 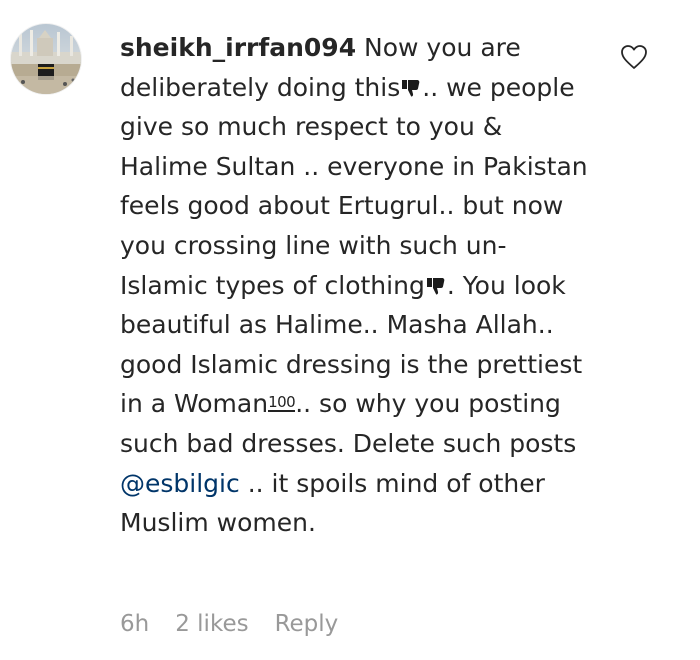 I want to click on avatar-photo, so click(x=46, y=59).